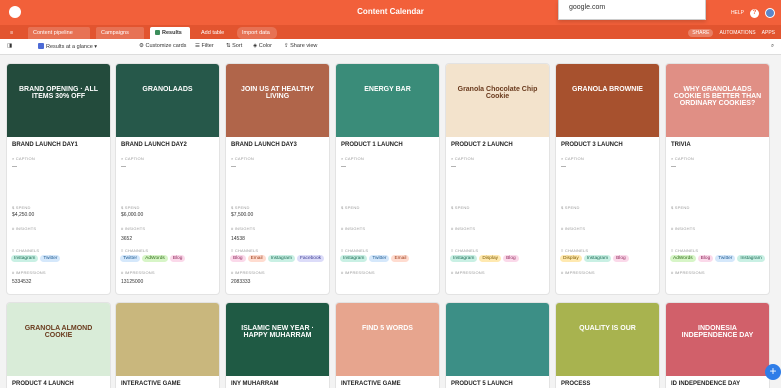 The width and height of the screenshot is (781, 388). I want to click on share-button: SHARE, so click(701, 33).